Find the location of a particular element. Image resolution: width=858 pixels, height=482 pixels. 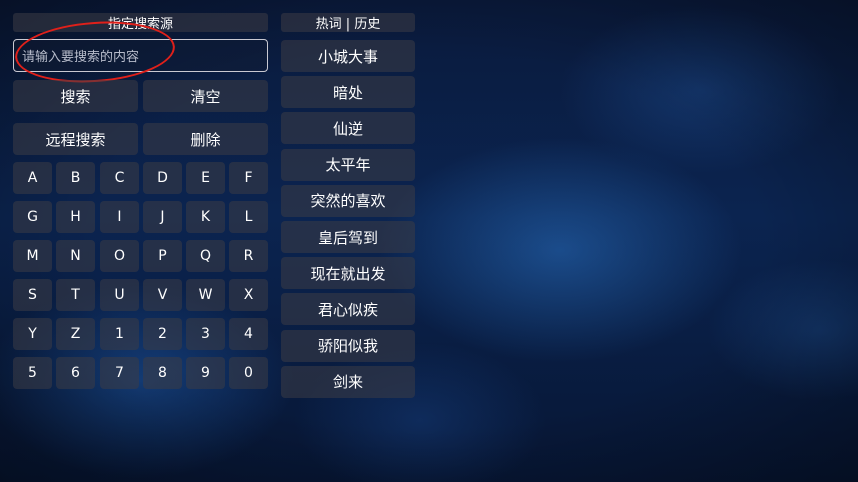

key-button: P is located at coordinates (162, 256).